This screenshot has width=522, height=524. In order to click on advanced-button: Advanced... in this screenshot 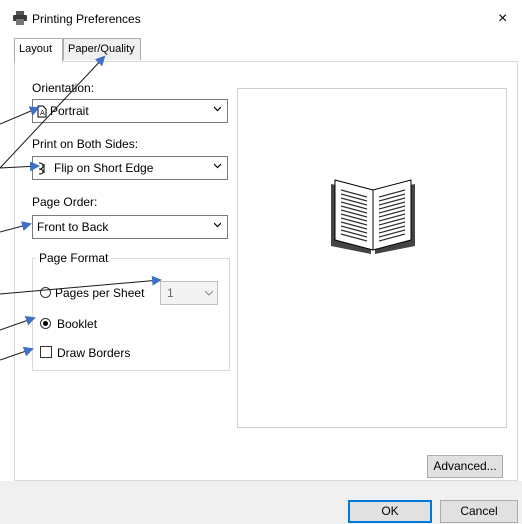, I will do `click(465, 466)`.